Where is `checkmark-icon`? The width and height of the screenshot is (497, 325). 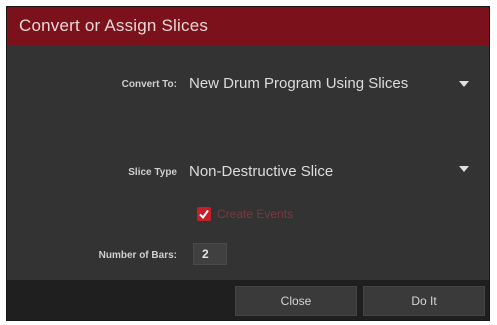
checkmark-icon is located at coordinates (204, 214).